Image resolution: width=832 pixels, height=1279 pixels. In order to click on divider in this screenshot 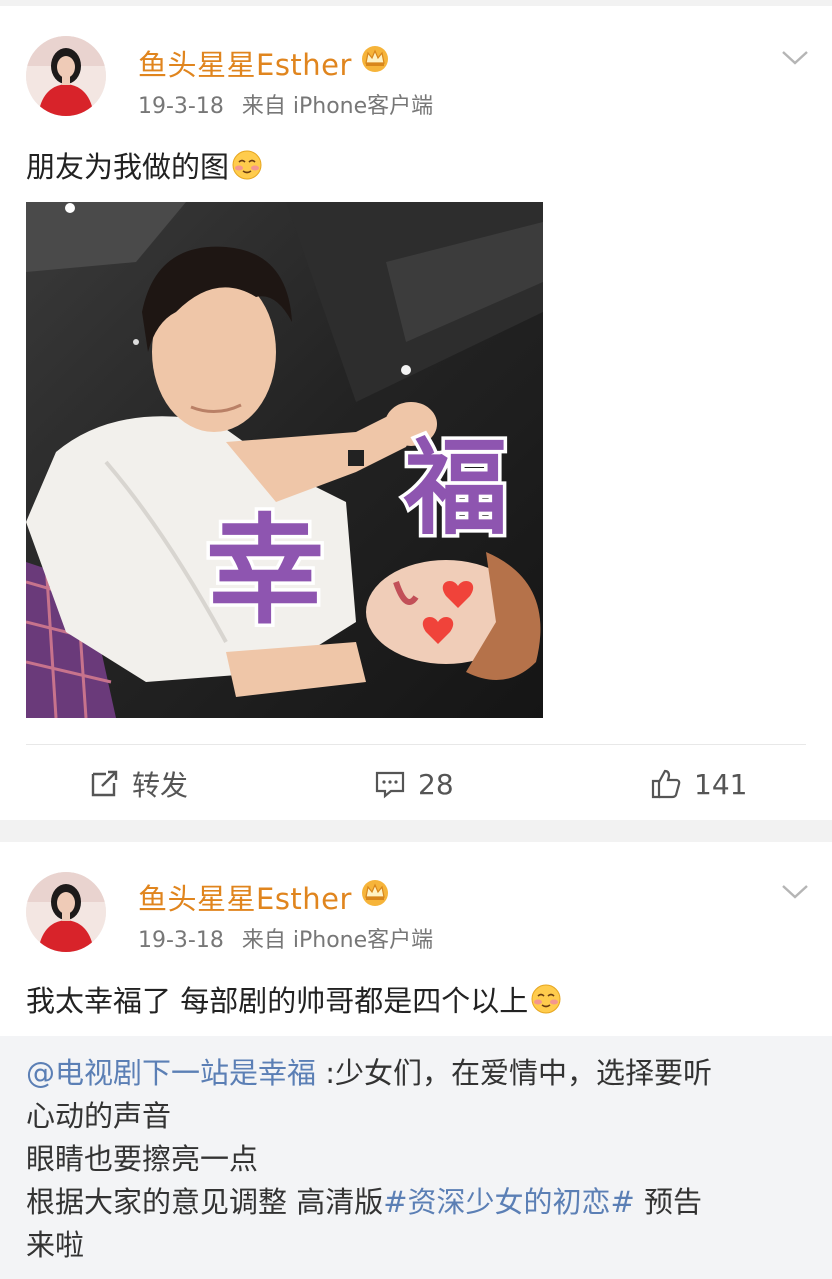, I will do `click(416, 744)`.